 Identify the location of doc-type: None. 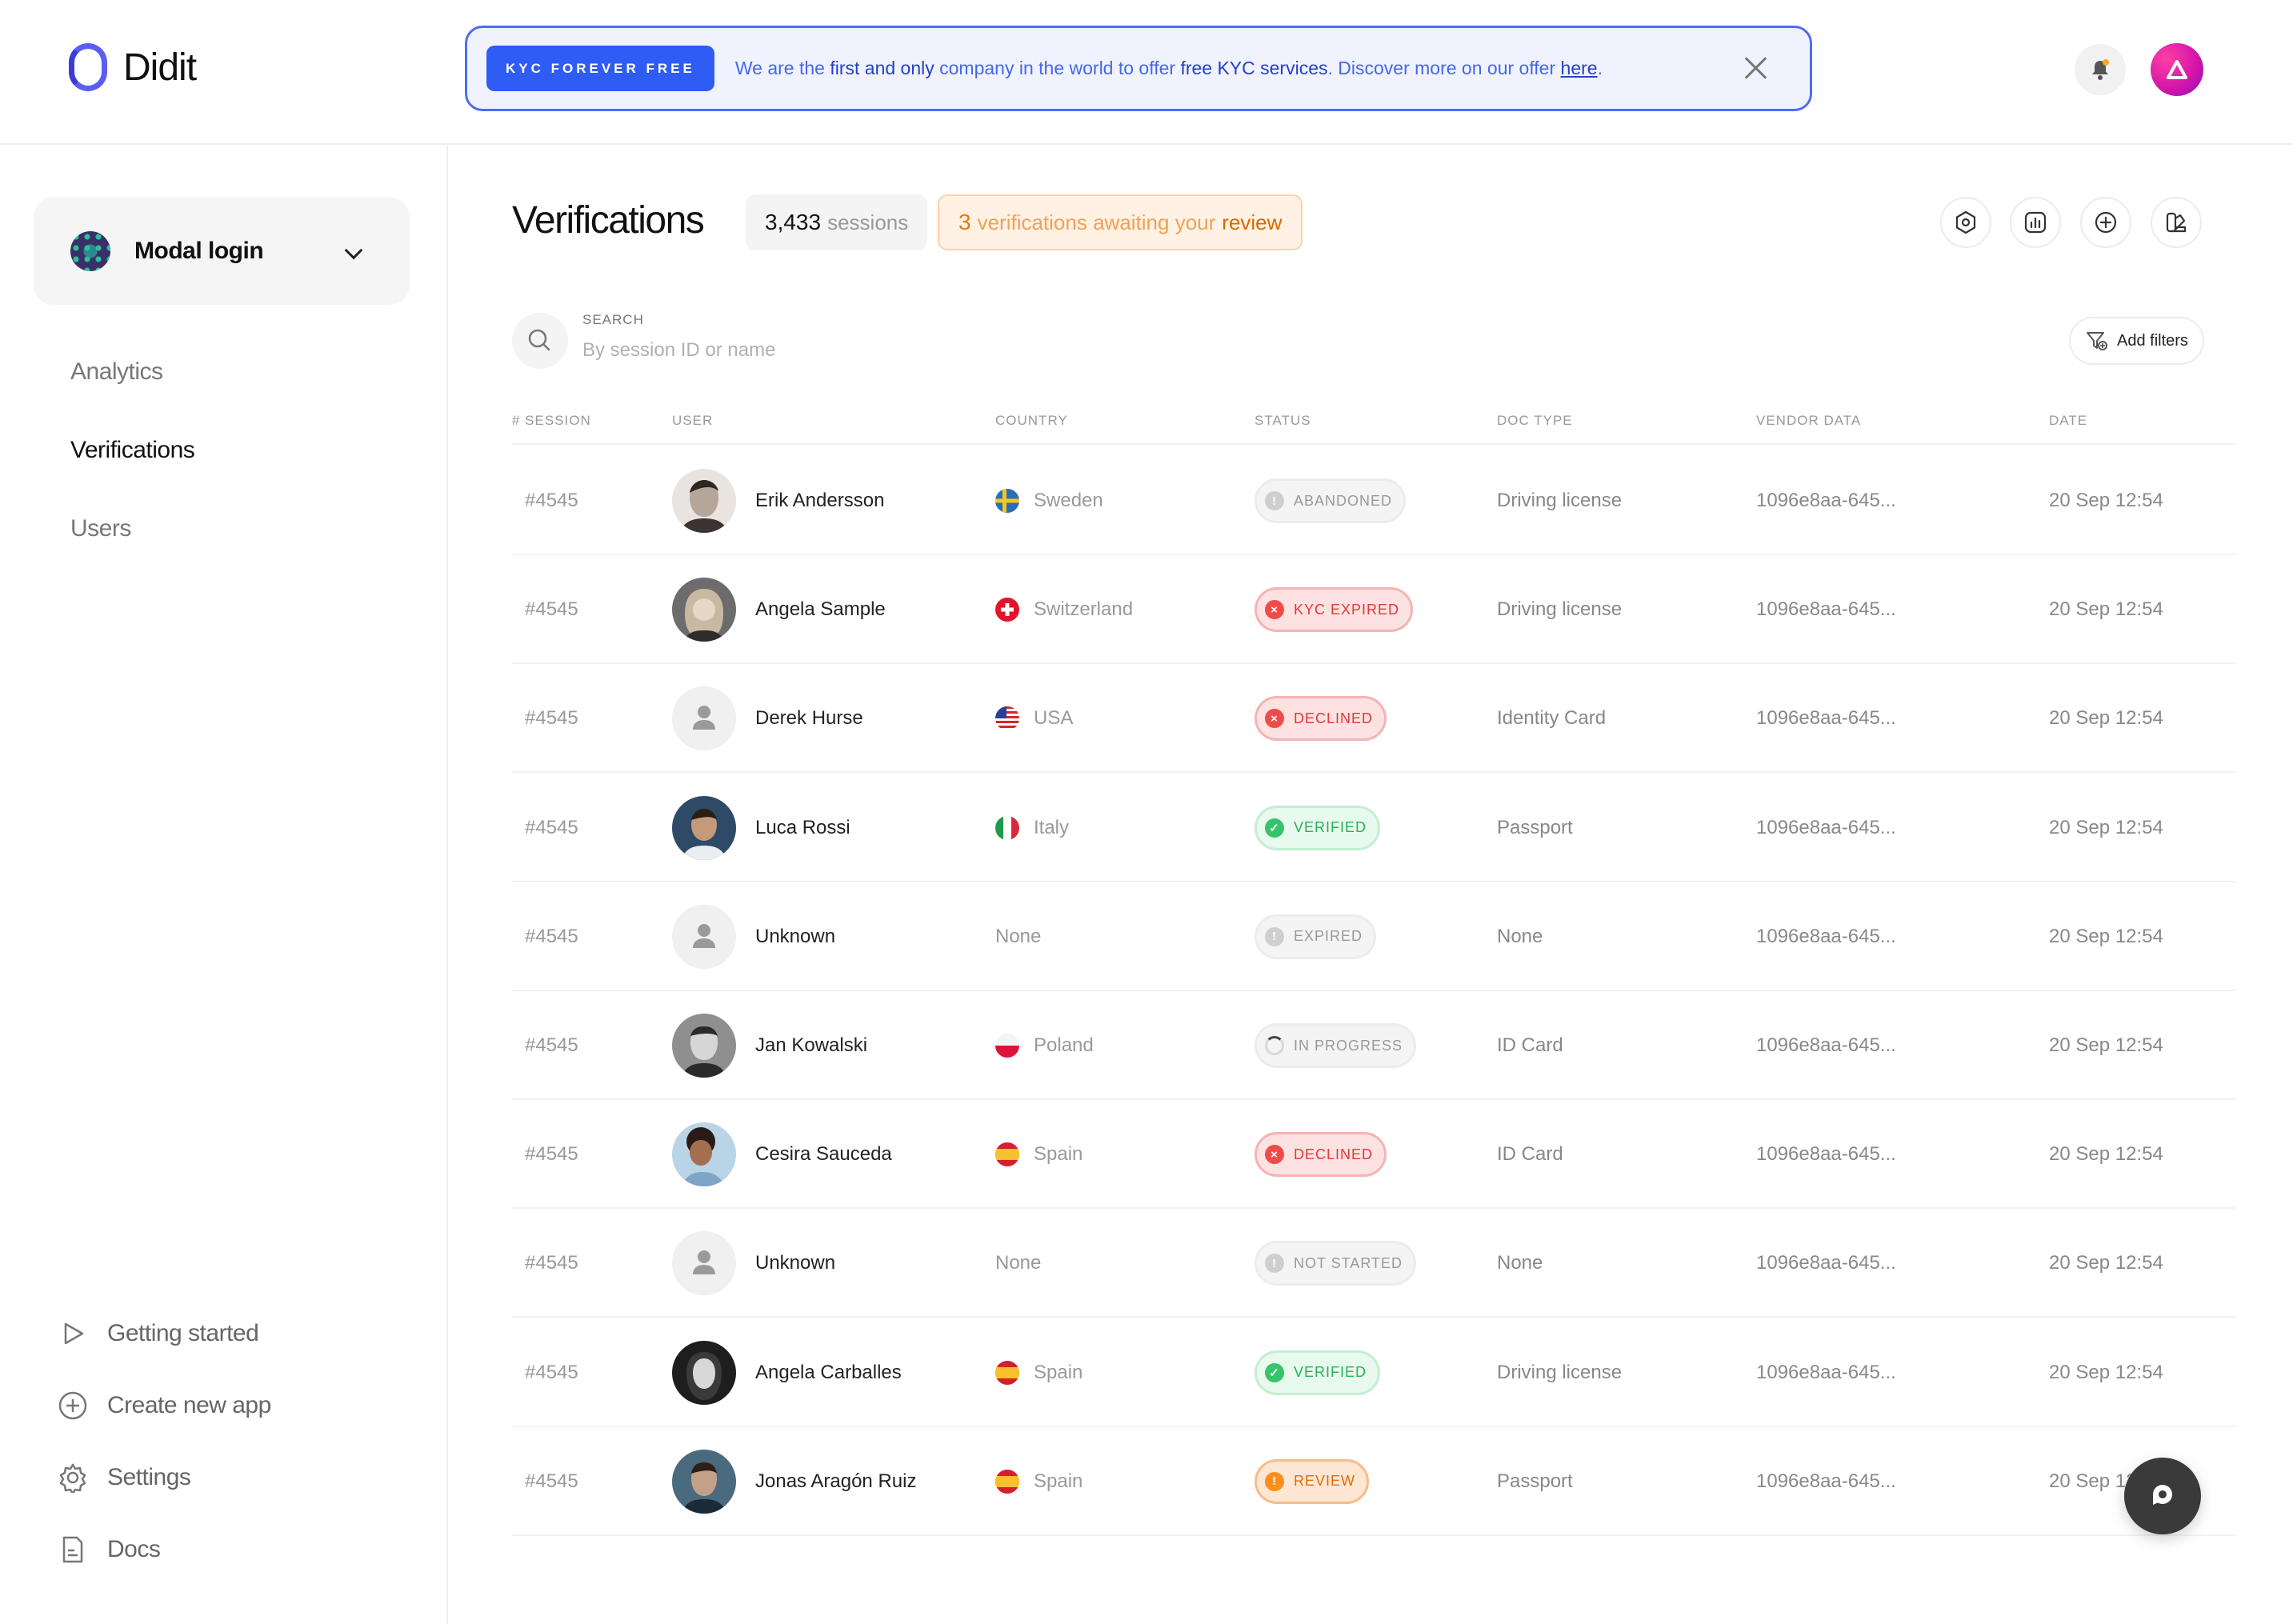
(1520, 1263).